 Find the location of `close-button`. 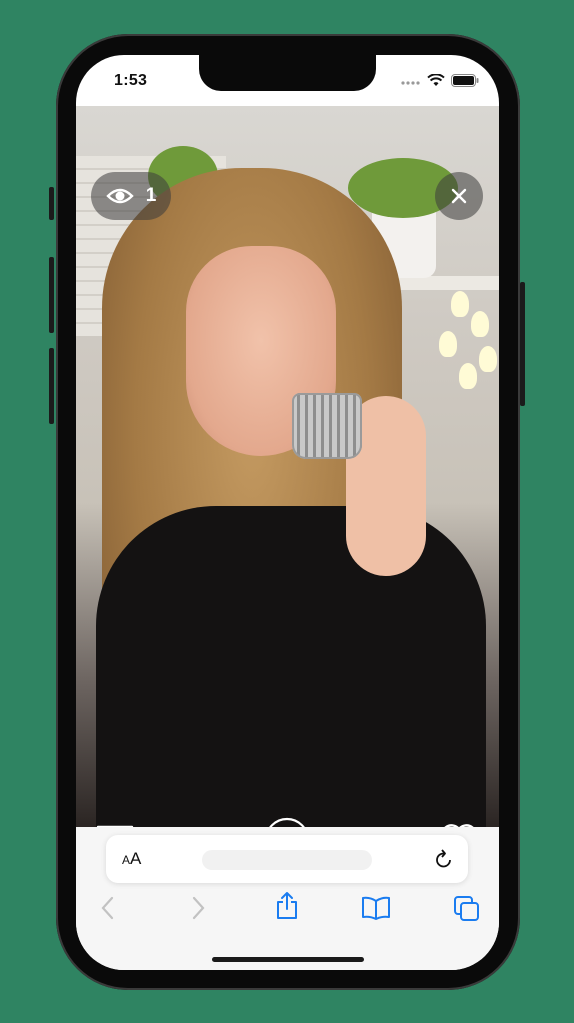

close-button is located at coordinates (459, 196).